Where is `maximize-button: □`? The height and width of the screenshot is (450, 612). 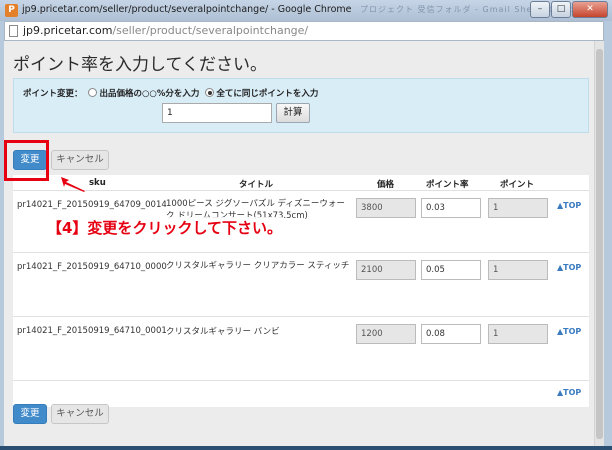 maximize-button: □ is located at coordinates (561, 9).